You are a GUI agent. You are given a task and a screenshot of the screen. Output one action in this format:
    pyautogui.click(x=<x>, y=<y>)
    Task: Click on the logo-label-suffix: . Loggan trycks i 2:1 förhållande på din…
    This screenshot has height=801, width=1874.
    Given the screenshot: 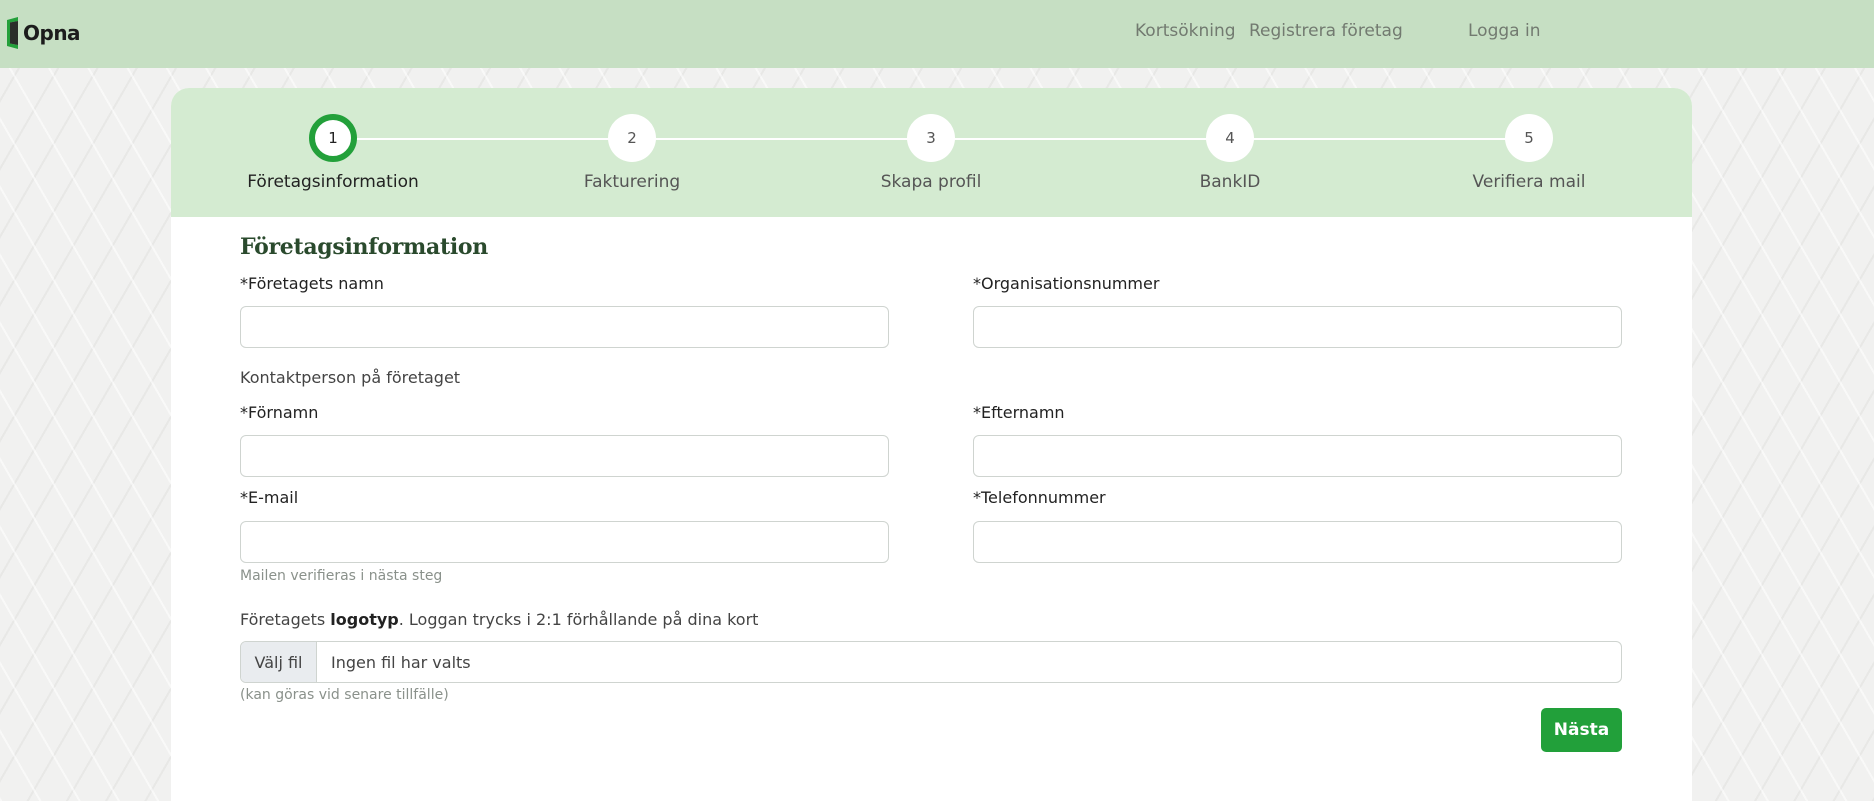 What is the action you would take?
    pyautogui.click(x=578, y=619)
    